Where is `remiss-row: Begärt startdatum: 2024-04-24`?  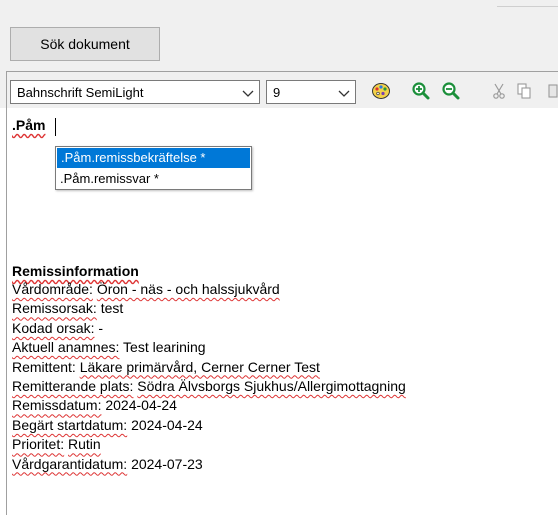
remiss-row: Begärt startdatum: 2024-04-24 is located at coordinates (209, 425).